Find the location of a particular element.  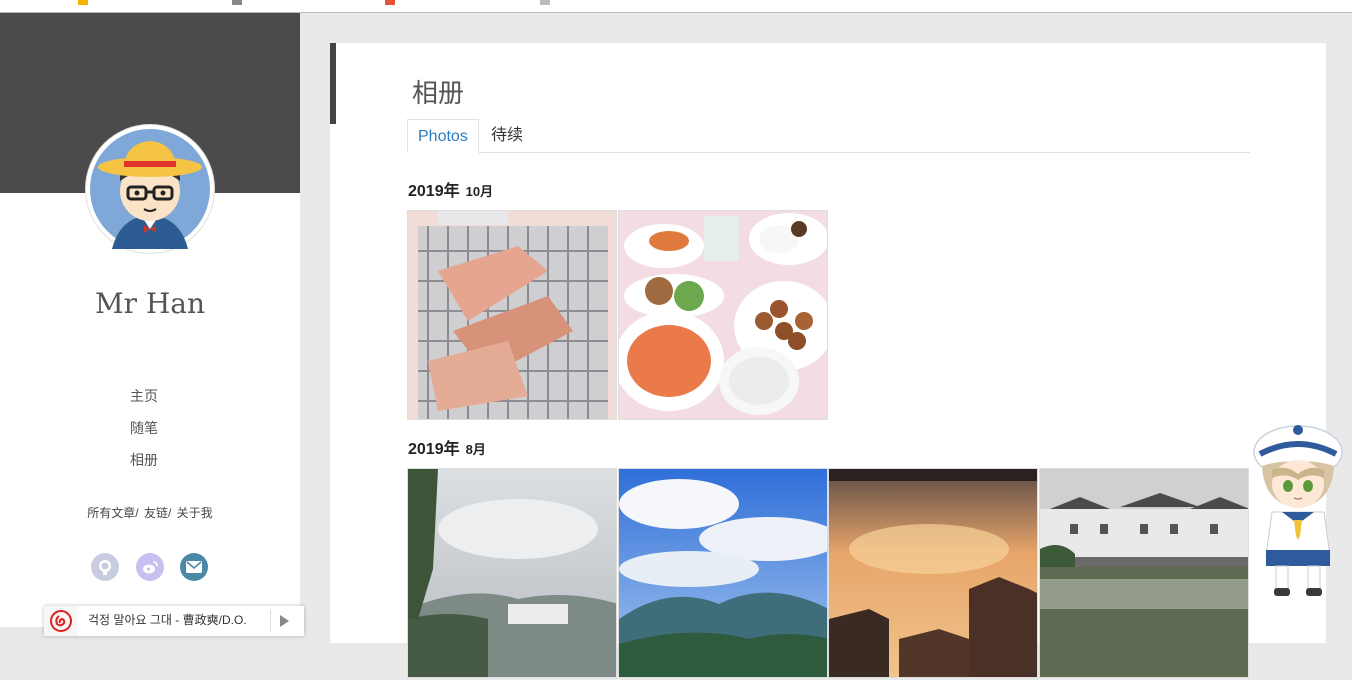

photo-cloudy-village is located at coordinates (512, 573).